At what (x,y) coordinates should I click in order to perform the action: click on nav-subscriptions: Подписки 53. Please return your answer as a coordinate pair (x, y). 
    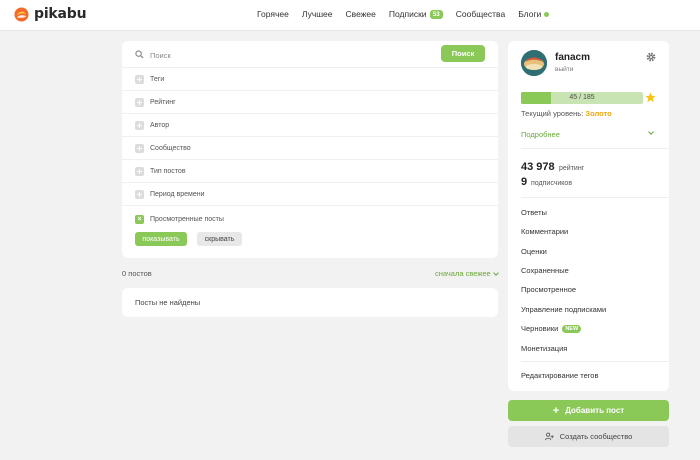
    Looking at the image, I should click on (416, 14).